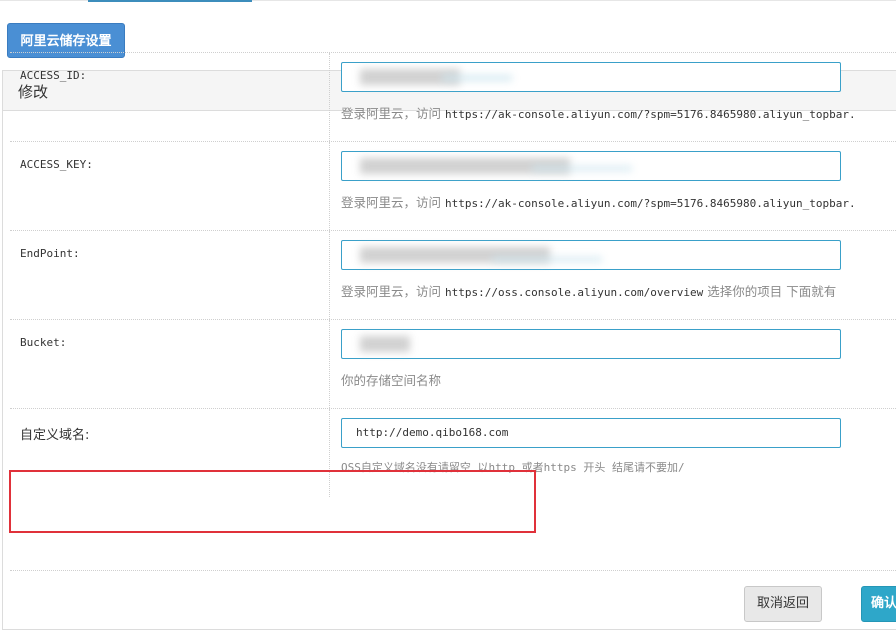  What do you see at coordinates (56, 164) in the screenshot?
I see `access-key-label: ACCESS_KEY:` at bounding box center [56, 164].